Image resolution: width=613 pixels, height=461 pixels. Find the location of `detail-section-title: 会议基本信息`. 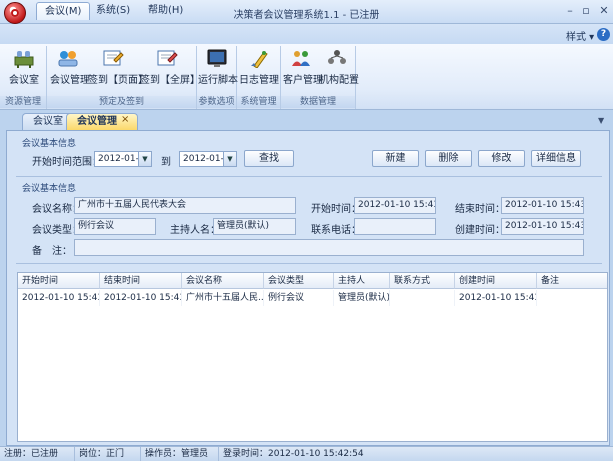

detail-section-title: 会议基本信息 is located at coordinates (49, 189).